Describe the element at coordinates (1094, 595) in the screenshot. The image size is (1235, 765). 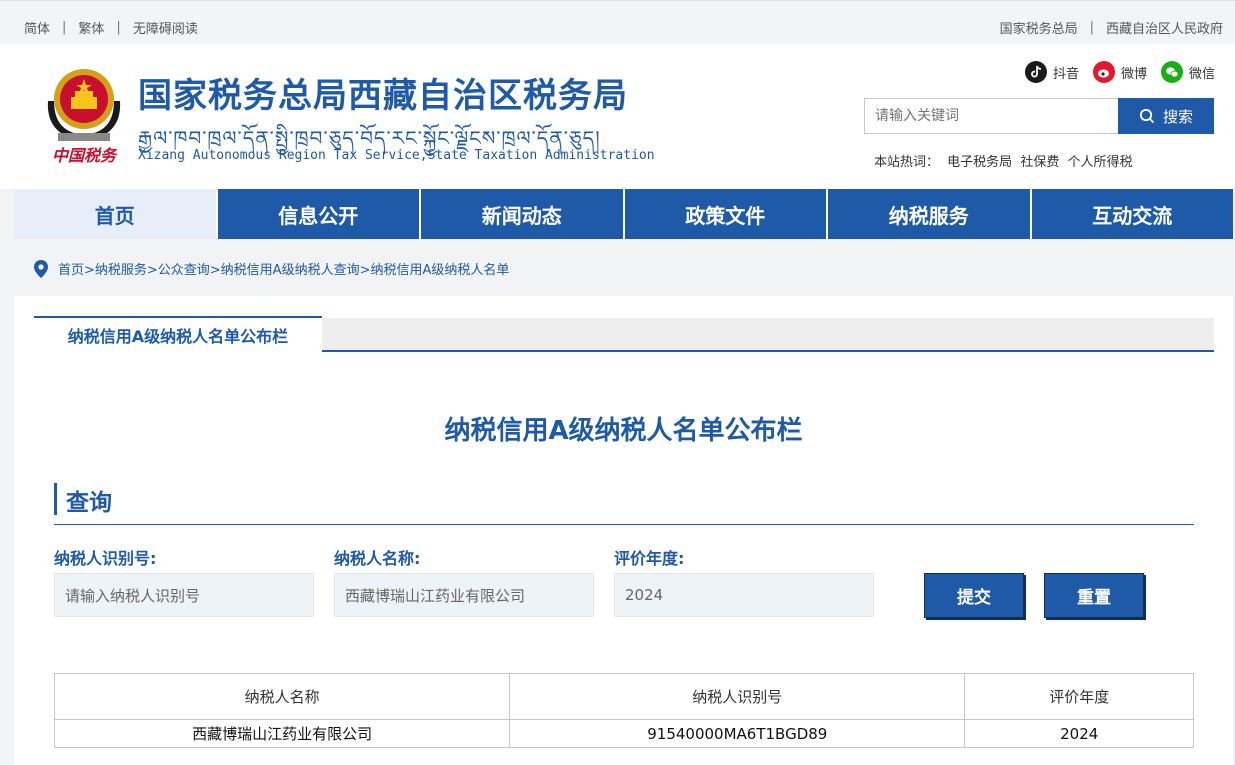
I see `reset-button: 重置` at that location.